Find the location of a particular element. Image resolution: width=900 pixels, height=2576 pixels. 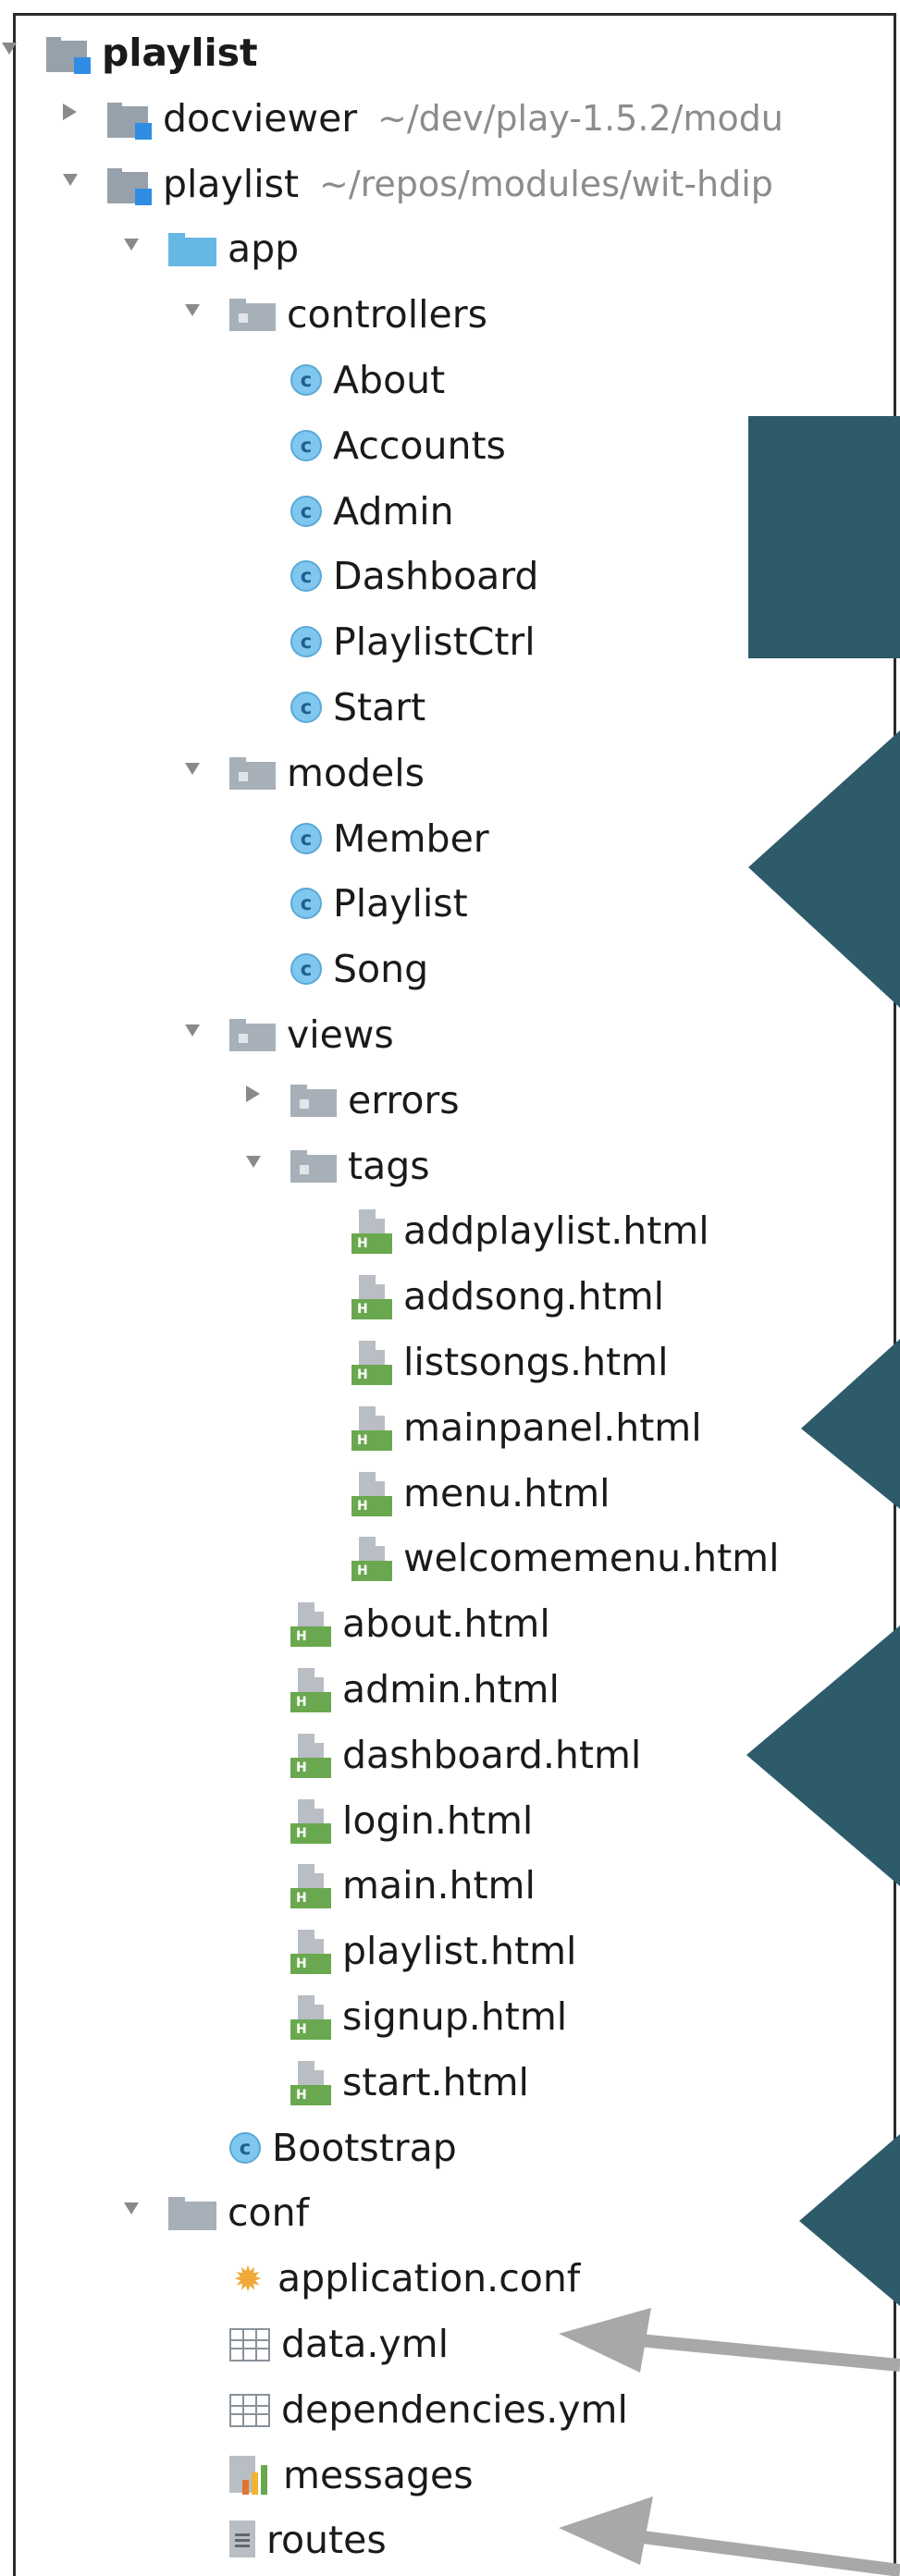

tree-item-label: Bootstrap is located at coordinates (364, 2148).